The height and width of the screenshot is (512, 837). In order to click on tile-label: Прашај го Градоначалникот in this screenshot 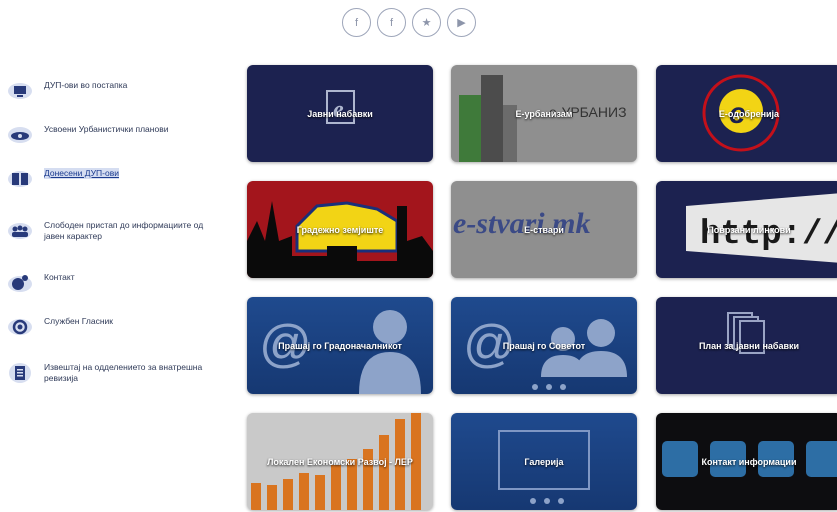, I will do `click(340, 345)`.